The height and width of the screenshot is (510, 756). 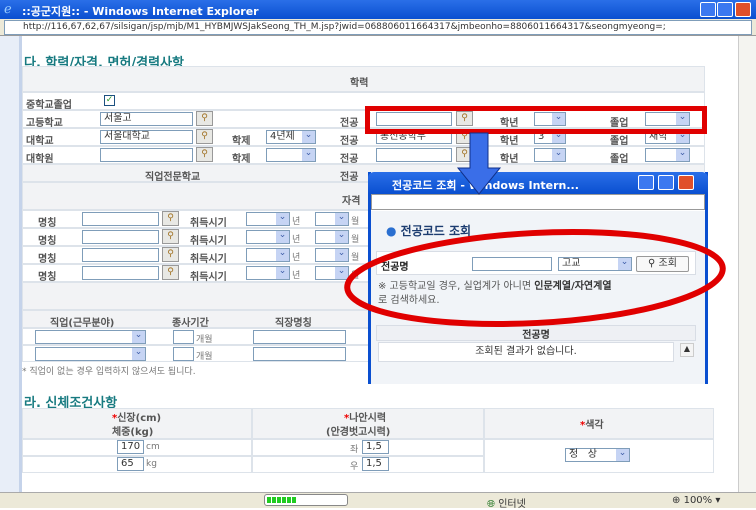 What do you see at coordinates (696, 500) in the screenshot?
I see `zoom-control: ⊕ 100% ▾` at bounding box center [696, 500].